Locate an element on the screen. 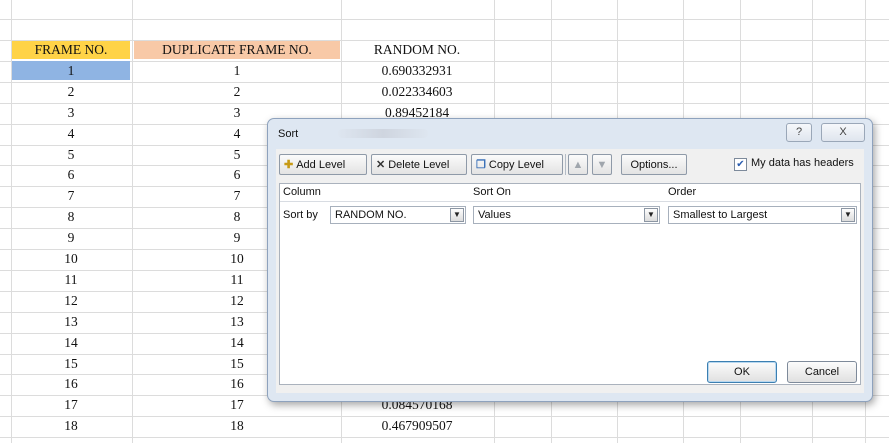  cell-a-row-17: 17 is located at coordinates (71, 404).